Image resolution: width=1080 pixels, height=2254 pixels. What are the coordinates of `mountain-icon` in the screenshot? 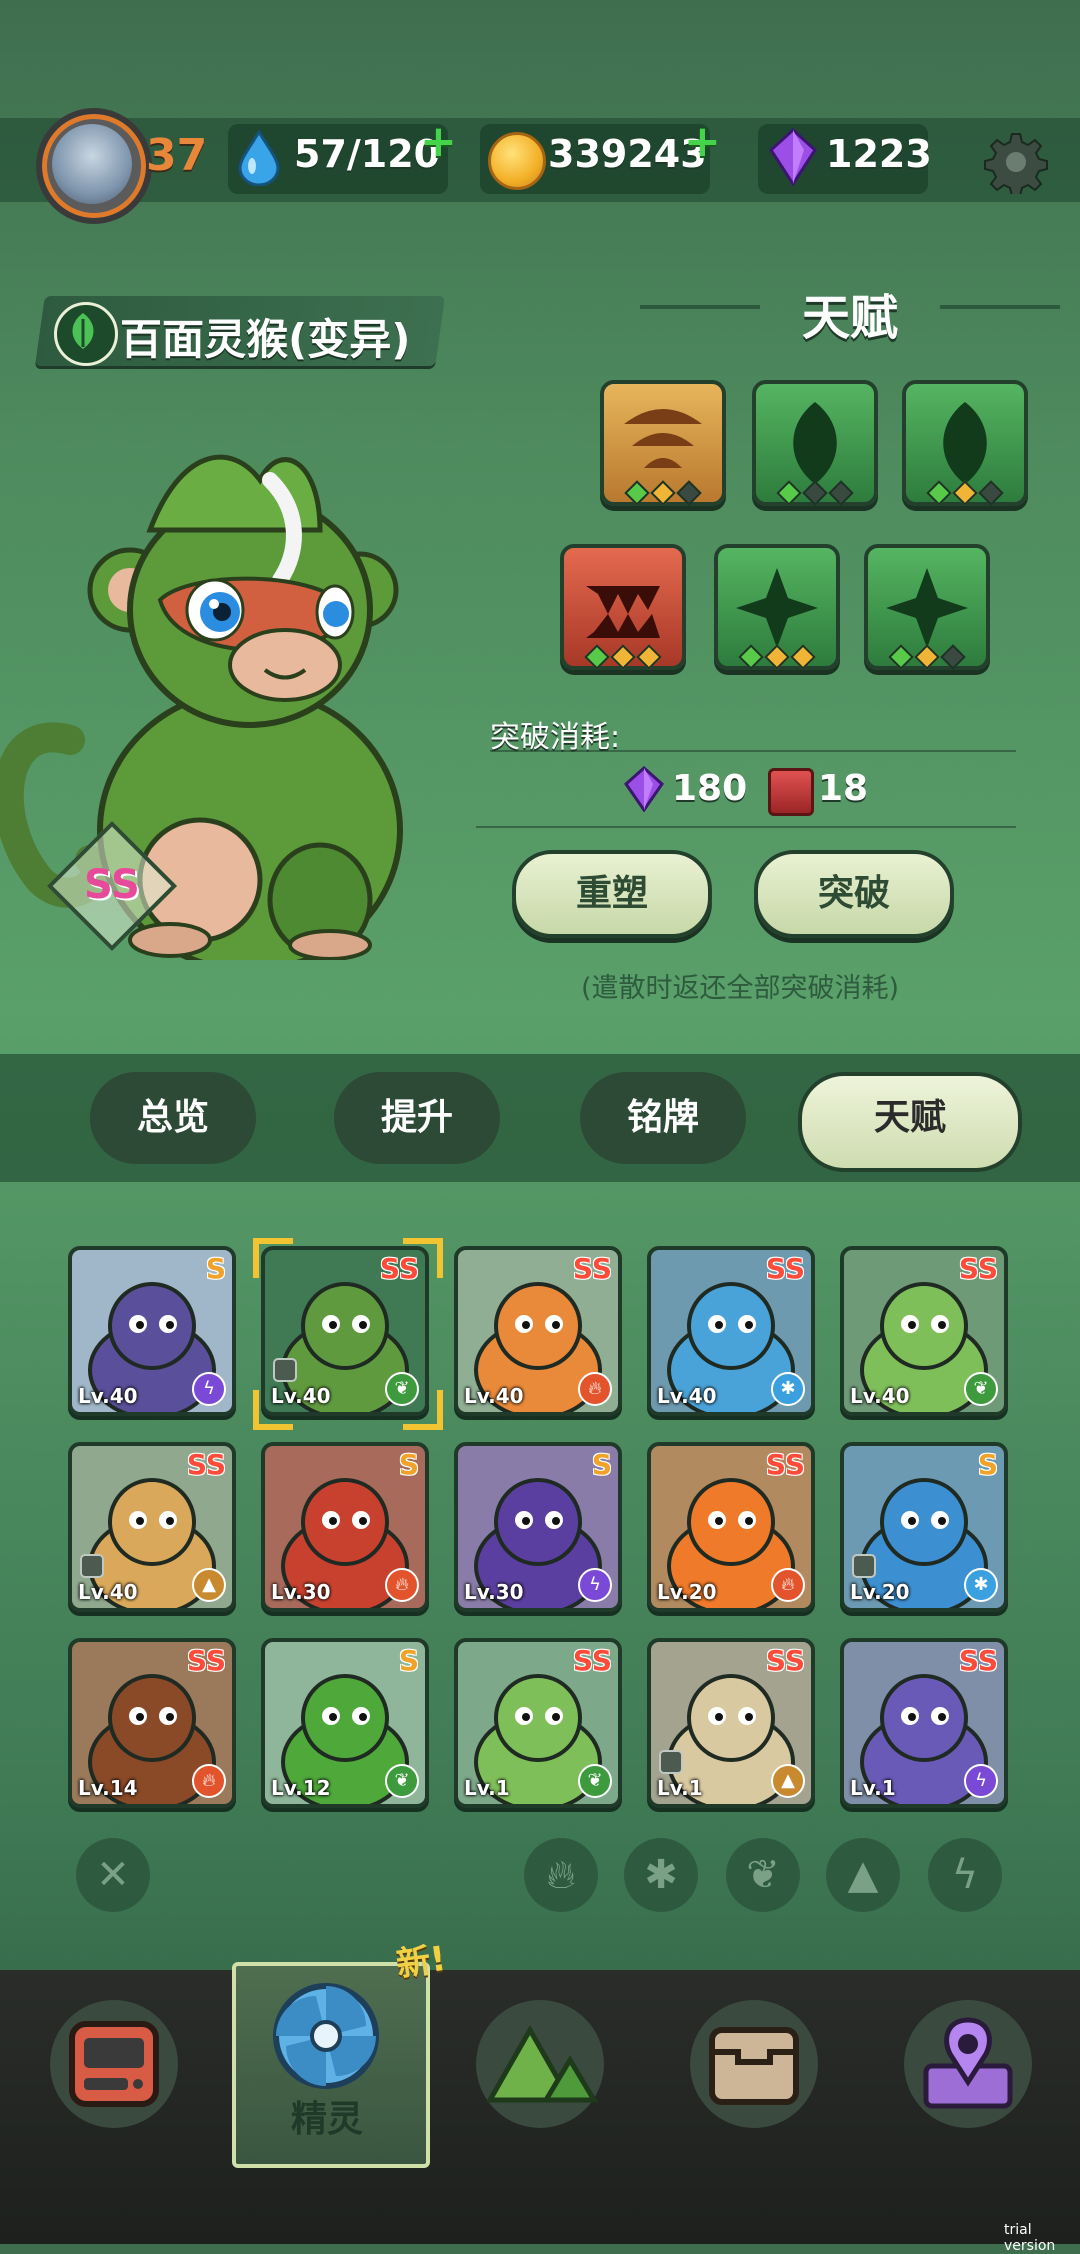 It's located at (542, 2063).